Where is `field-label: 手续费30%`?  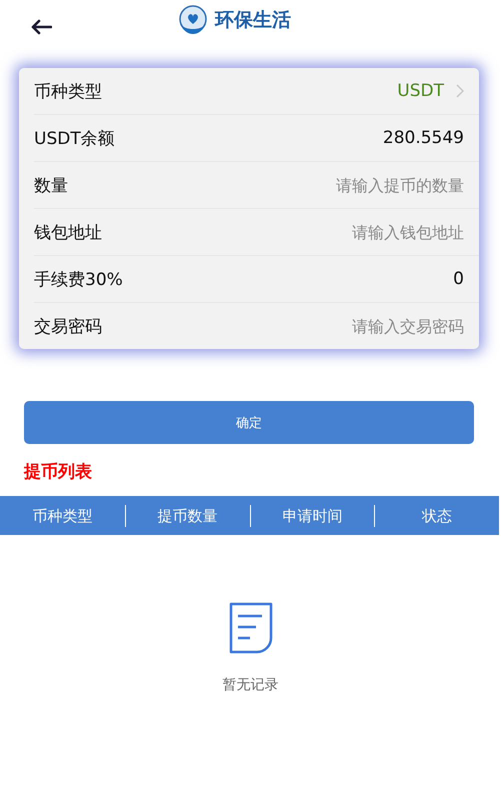 field-label: 手续费30% is located at coordinates (78, 279).